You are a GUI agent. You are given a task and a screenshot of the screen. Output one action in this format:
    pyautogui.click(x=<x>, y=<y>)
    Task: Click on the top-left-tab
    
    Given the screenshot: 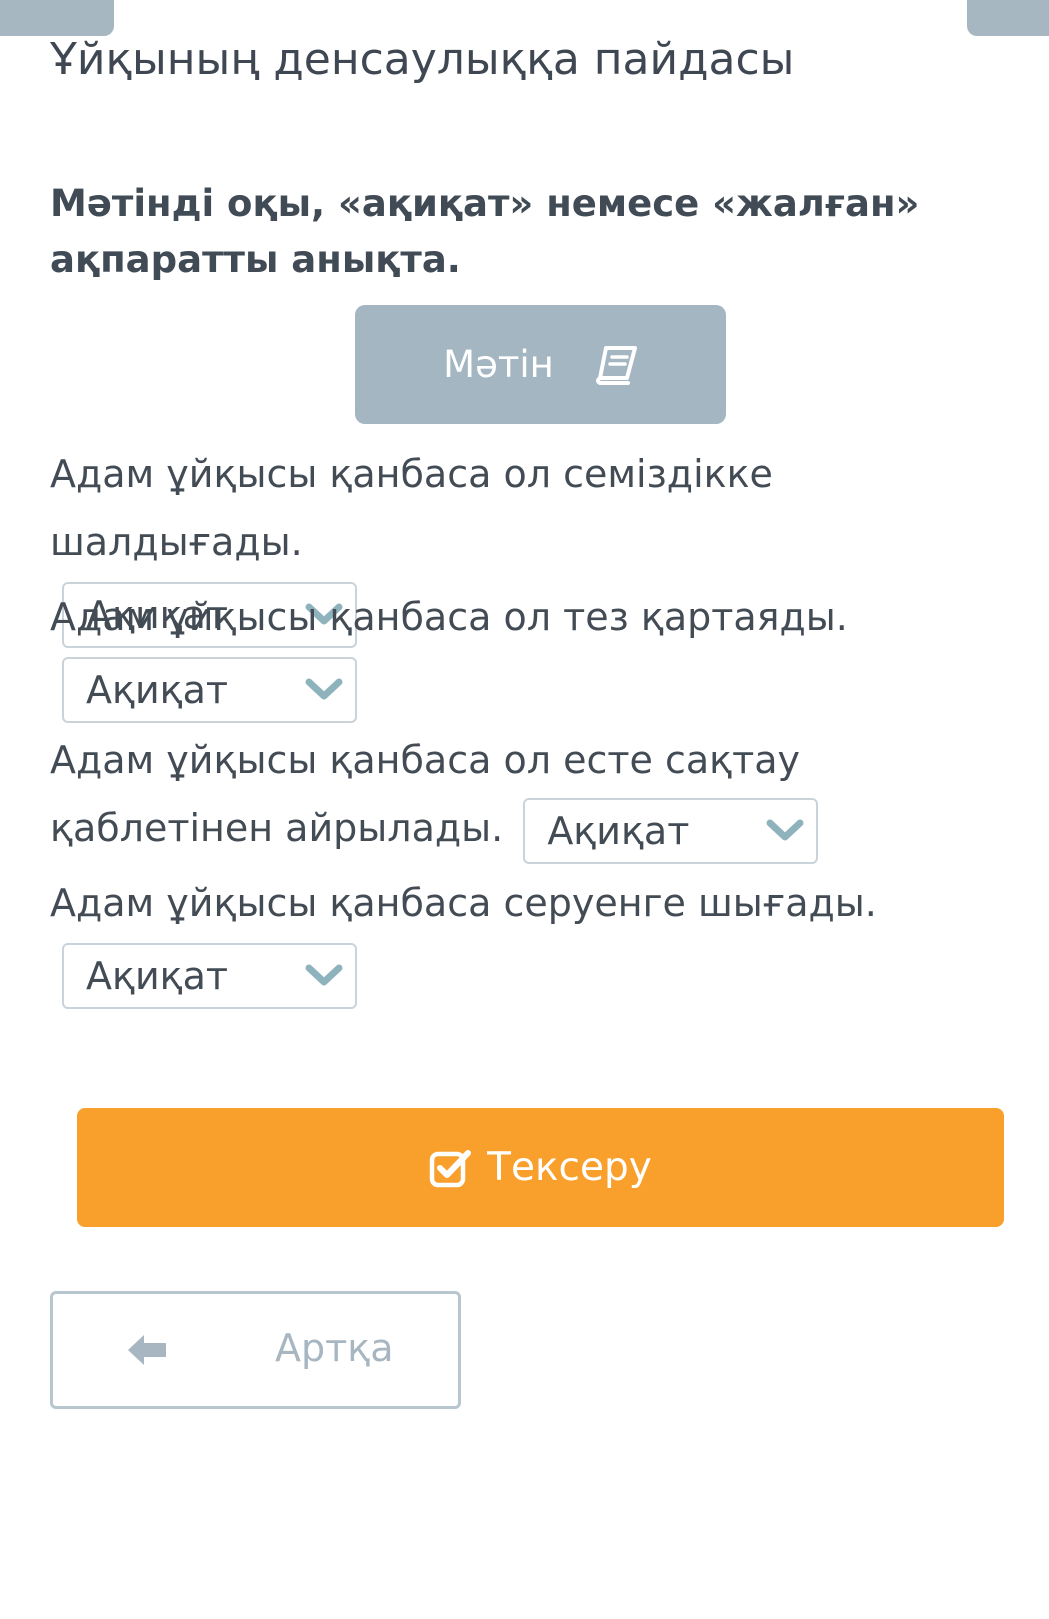 What is the action you would take?
    pyautogui.click(x=57, y=18)
    